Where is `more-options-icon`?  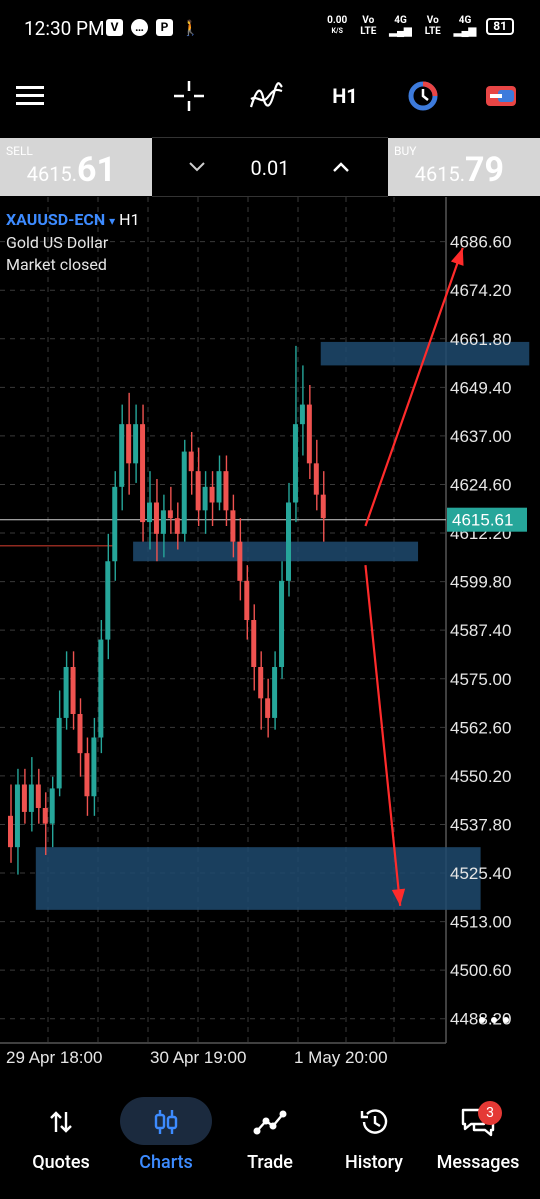 more-options-icon is located at coordinates (494, 1020).